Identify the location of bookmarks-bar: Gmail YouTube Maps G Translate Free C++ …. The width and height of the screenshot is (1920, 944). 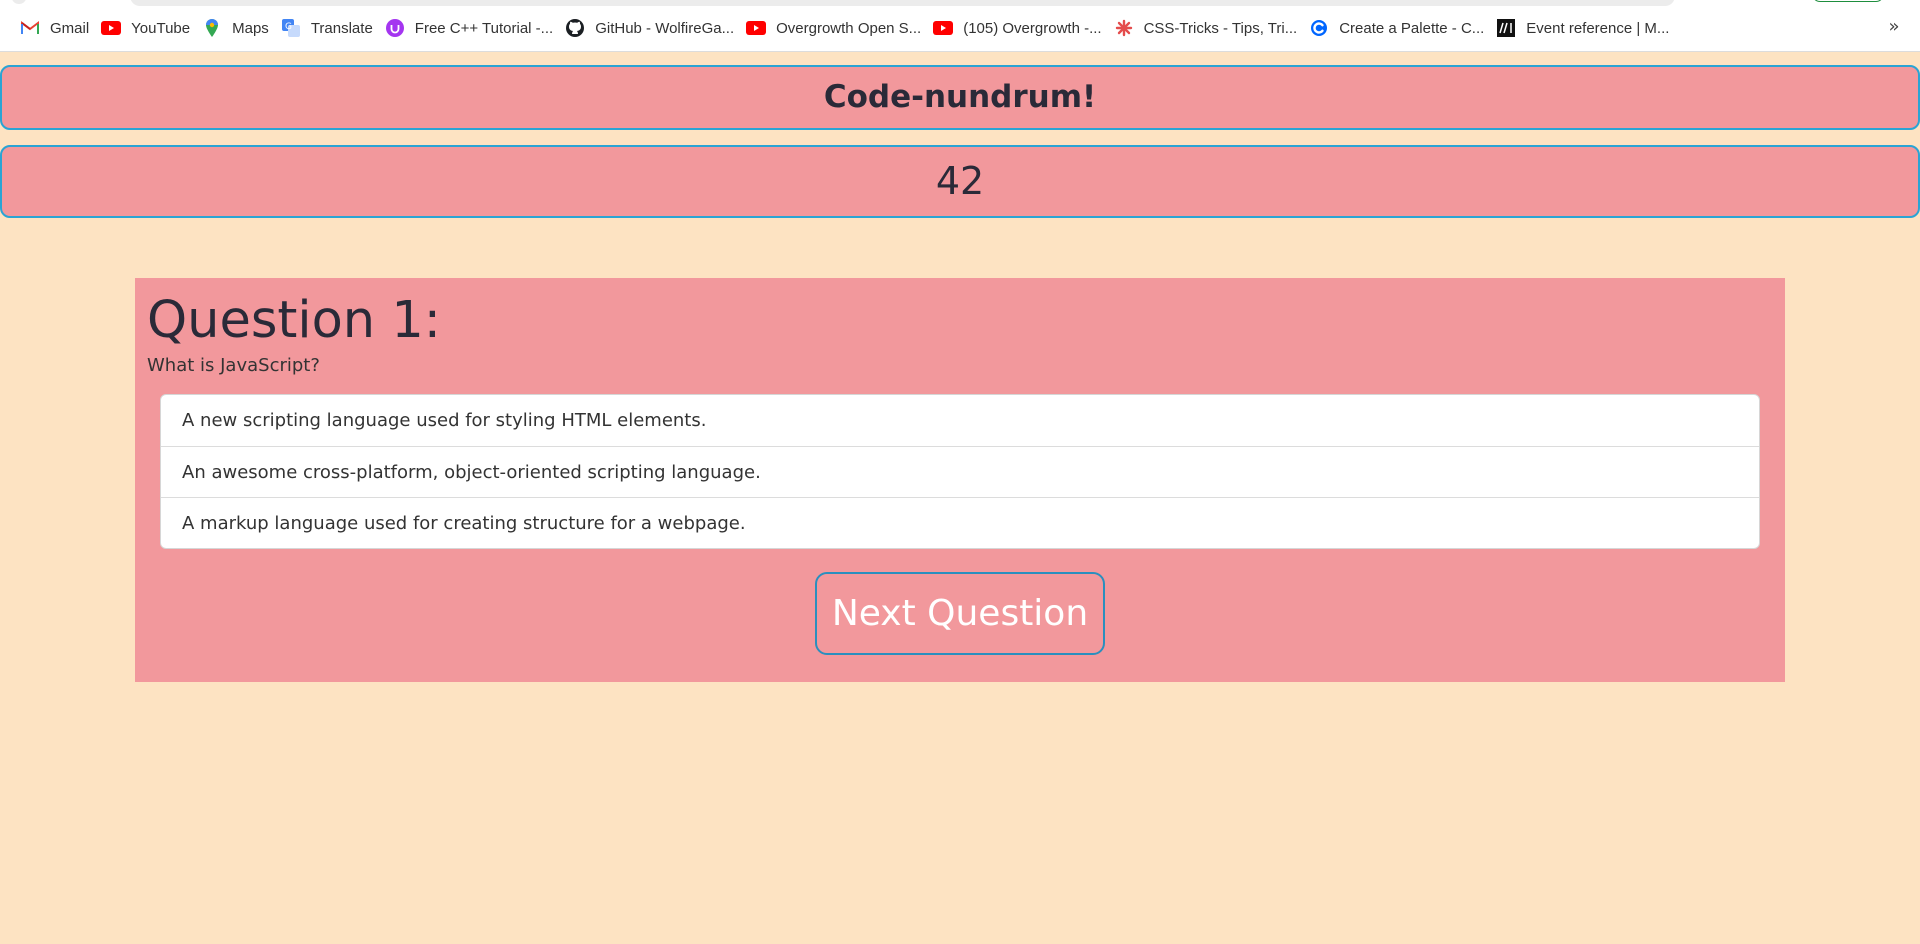
(960, 26).